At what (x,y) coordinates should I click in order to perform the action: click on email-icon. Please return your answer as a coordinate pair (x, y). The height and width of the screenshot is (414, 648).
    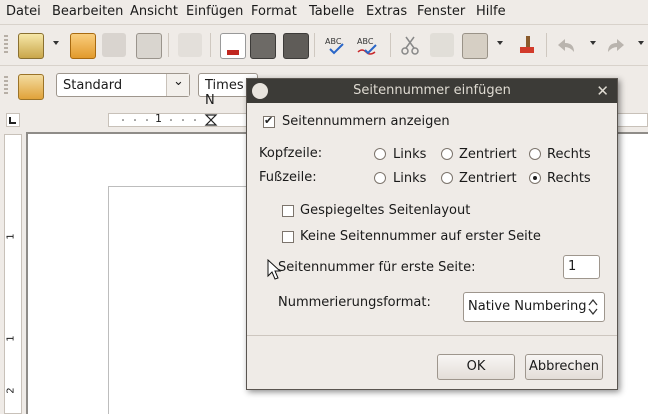
    Looking at the image, I should click on (149, 46).